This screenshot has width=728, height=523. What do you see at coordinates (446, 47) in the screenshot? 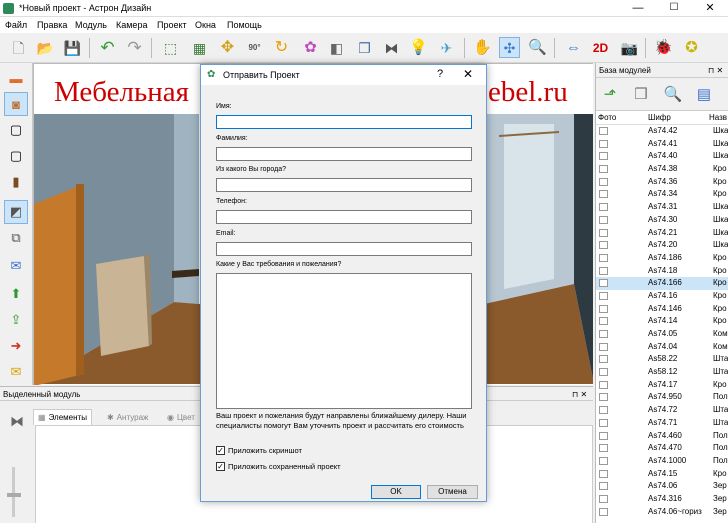
I see `camera-fly-icon: ✈` at bounding box center [446, 47].